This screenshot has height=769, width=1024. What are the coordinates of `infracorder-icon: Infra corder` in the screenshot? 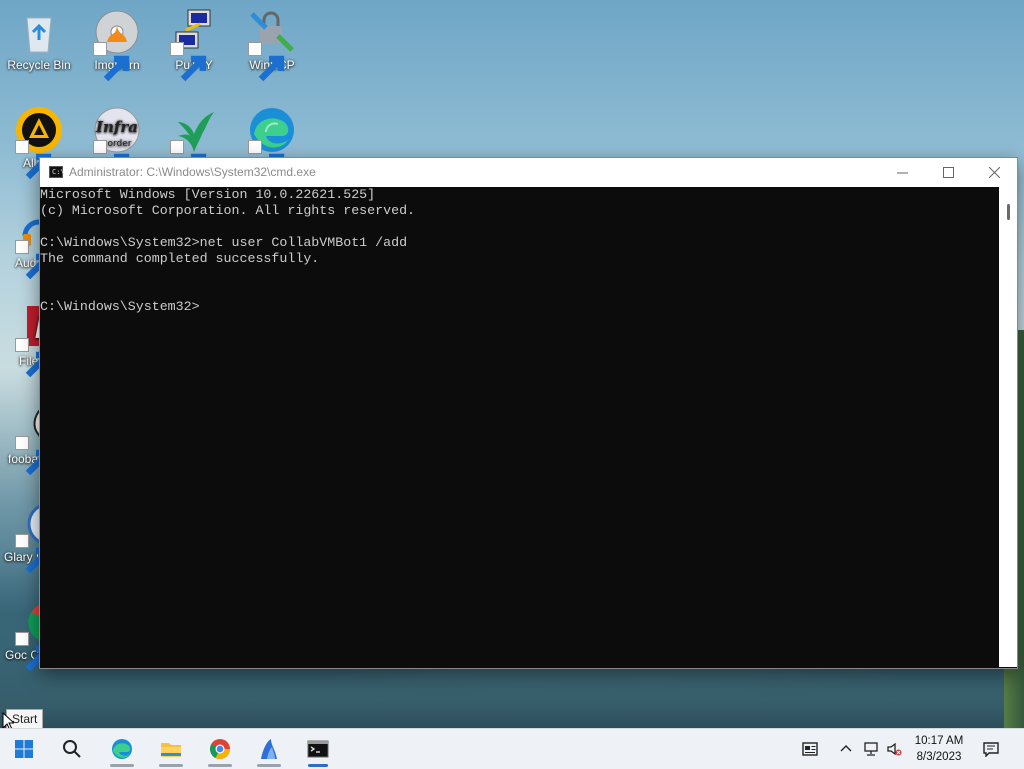 It's located at (117, 143).